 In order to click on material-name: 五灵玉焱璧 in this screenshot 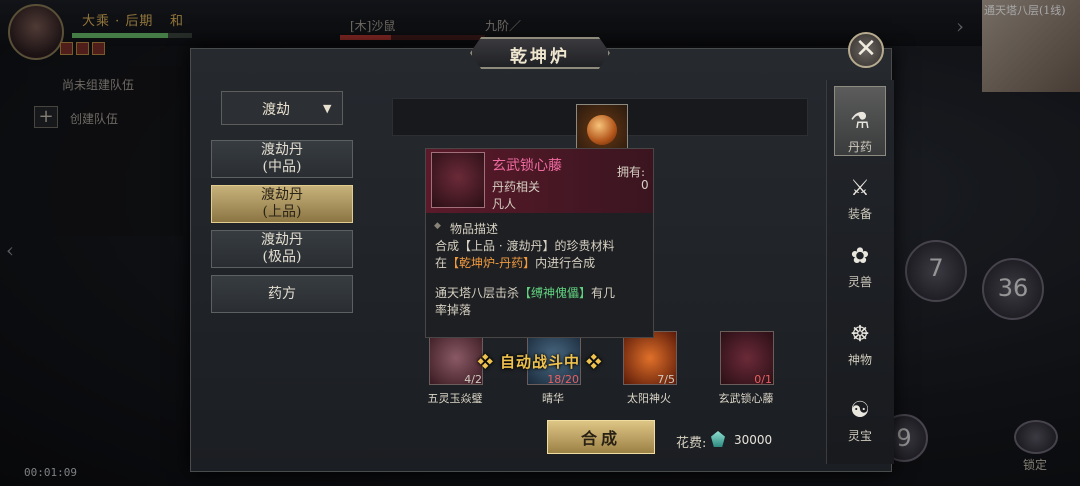, I will do `click(455, 398)`.